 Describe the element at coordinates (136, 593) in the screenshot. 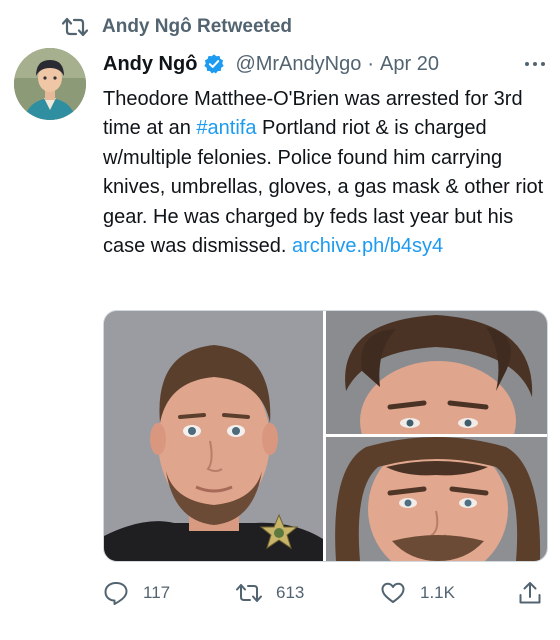

I see `reply-button: 117` at that location.